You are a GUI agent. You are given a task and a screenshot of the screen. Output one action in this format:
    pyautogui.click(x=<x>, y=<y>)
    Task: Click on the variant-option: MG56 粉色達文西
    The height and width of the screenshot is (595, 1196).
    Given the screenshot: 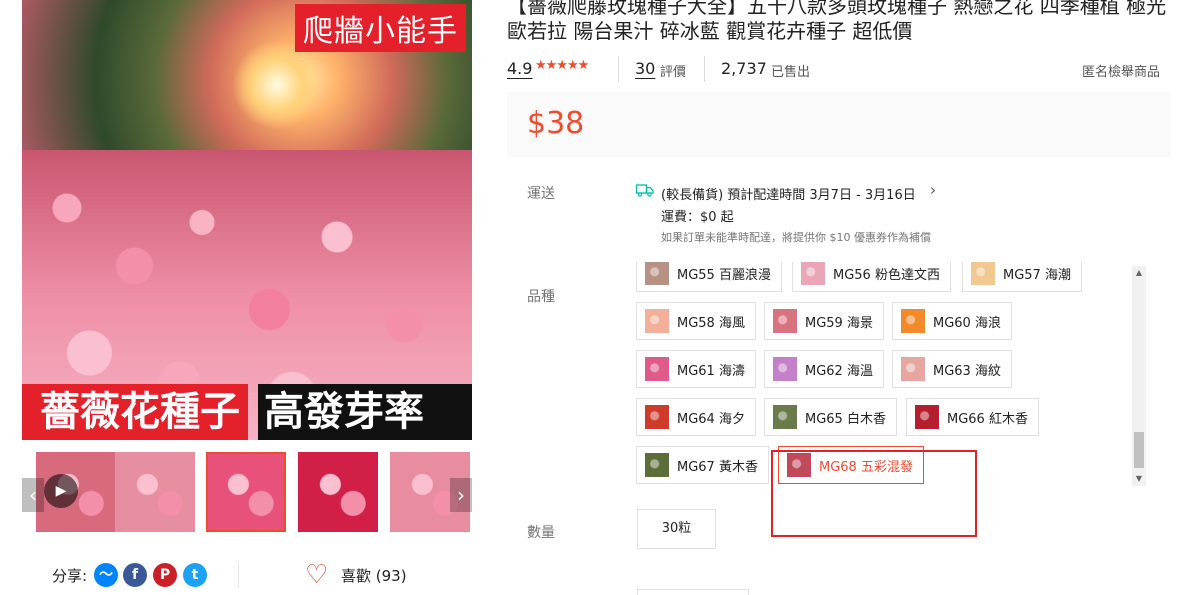 What is the action you would take?
    pyautogui.click(x=871, y=277)
    